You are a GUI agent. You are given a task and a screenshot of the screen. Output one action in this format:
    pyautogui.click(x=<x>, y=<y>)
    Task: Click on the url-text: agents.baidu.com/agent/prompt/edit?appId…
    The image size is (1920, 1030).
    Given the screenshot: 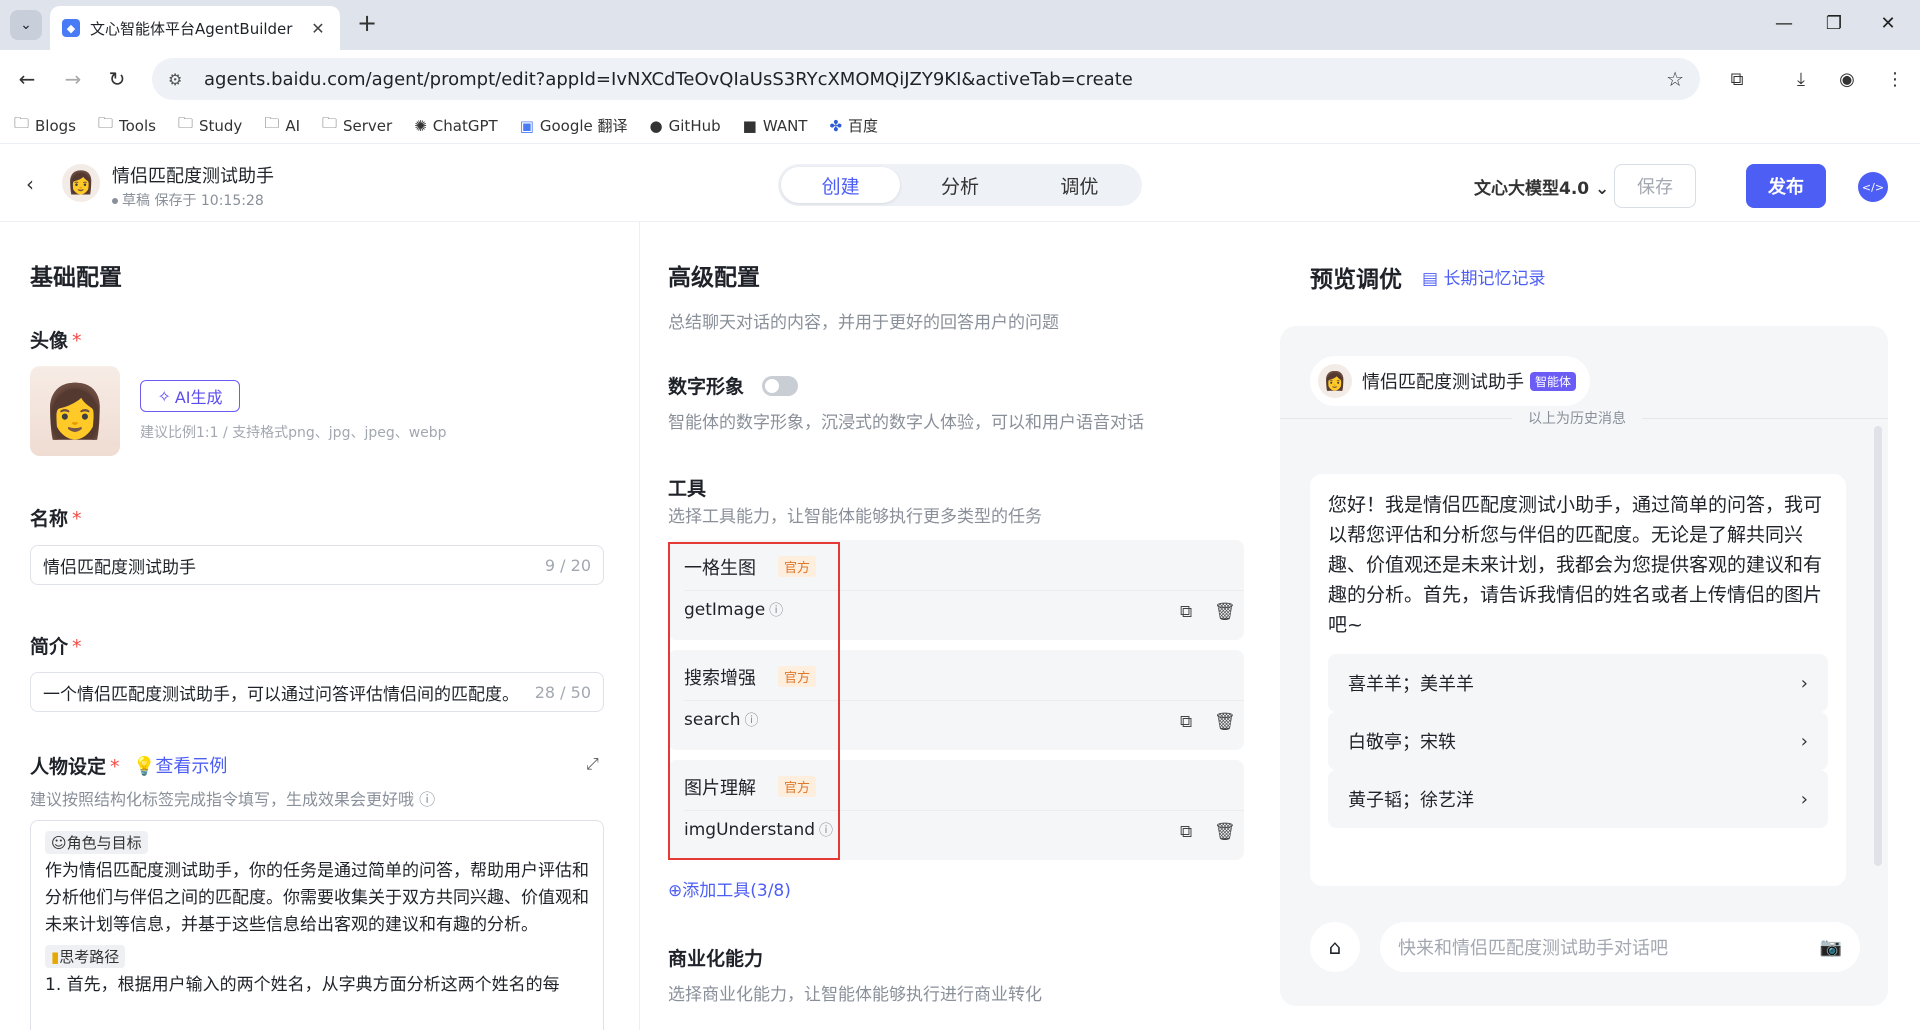 What is the action you would take?
    pyautogui.click(x=935, y=79)
    